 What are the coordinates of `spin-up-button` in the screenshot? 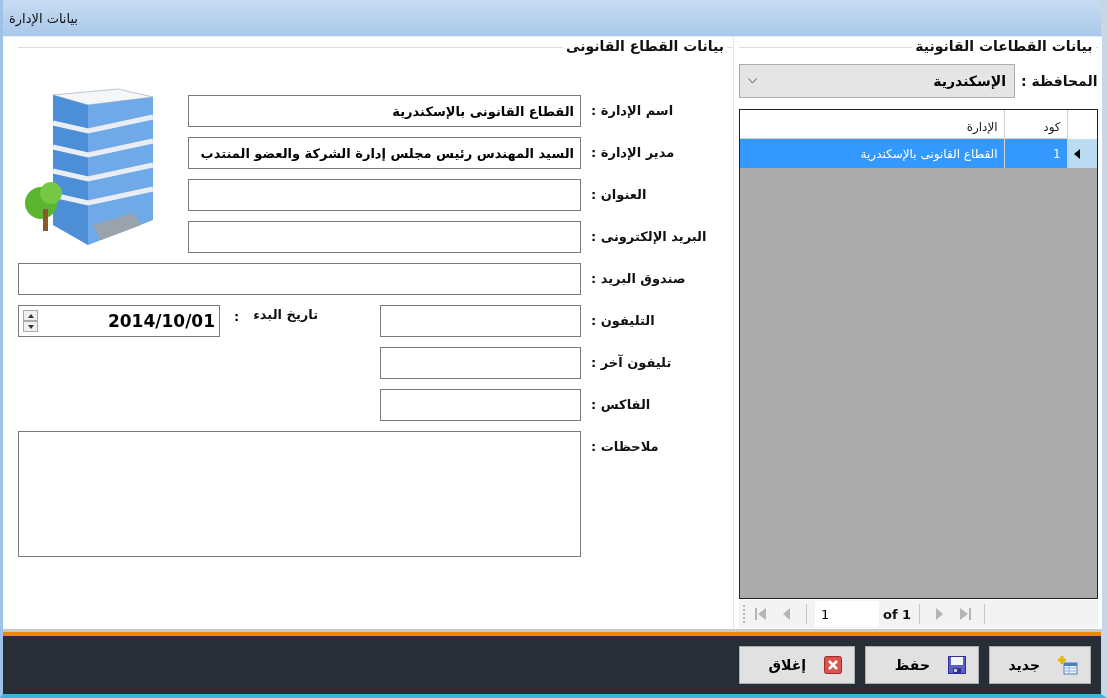 It's located at (30, 315).